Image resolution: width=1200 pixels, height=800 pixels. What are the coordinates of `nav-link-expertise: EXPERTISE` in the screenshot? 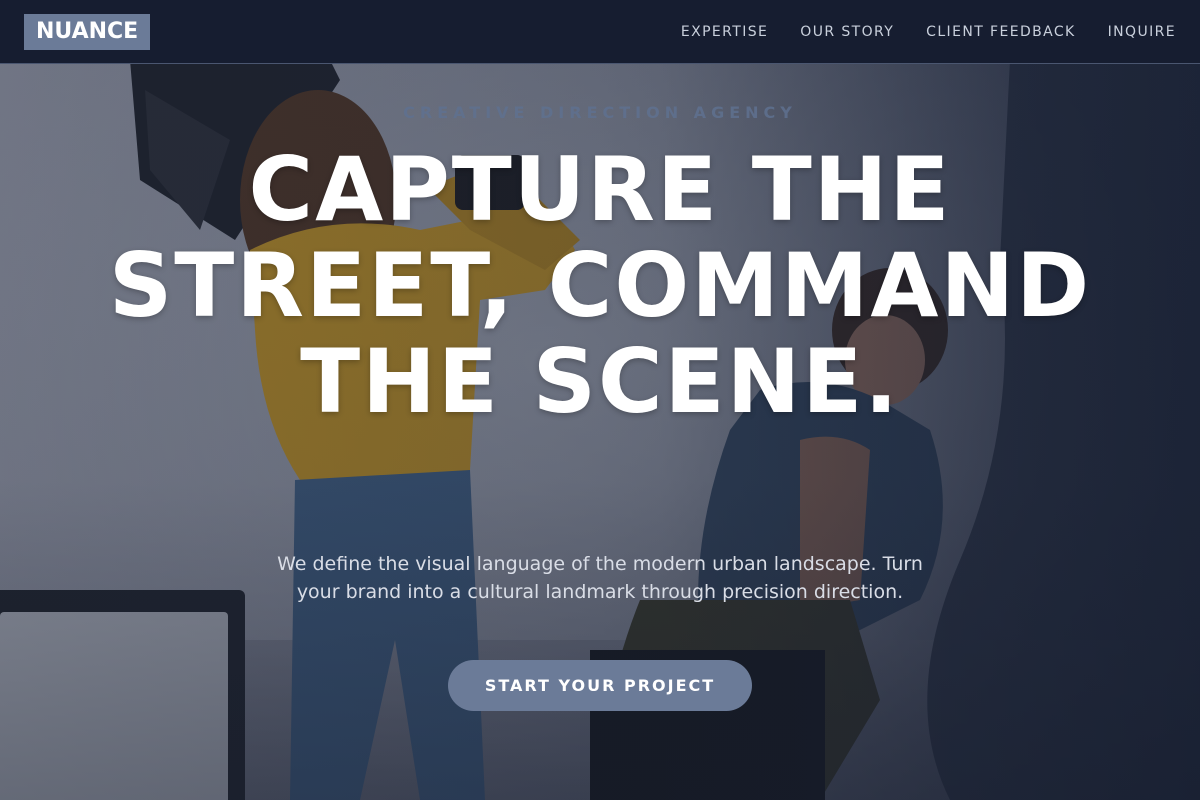 It's located at (724, 32).